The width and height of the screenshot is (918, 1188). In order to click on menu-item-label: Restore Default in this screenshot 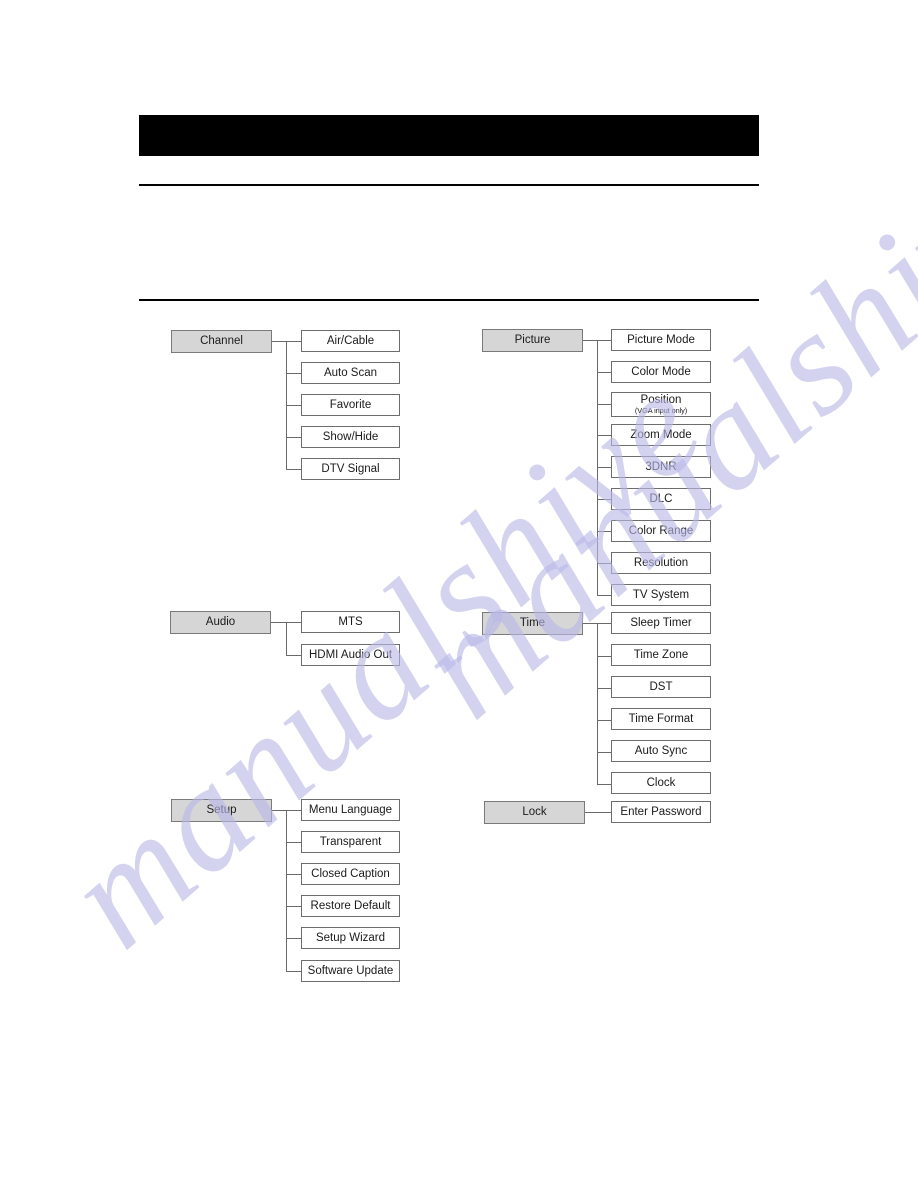, I will do `click(350, 905)`.